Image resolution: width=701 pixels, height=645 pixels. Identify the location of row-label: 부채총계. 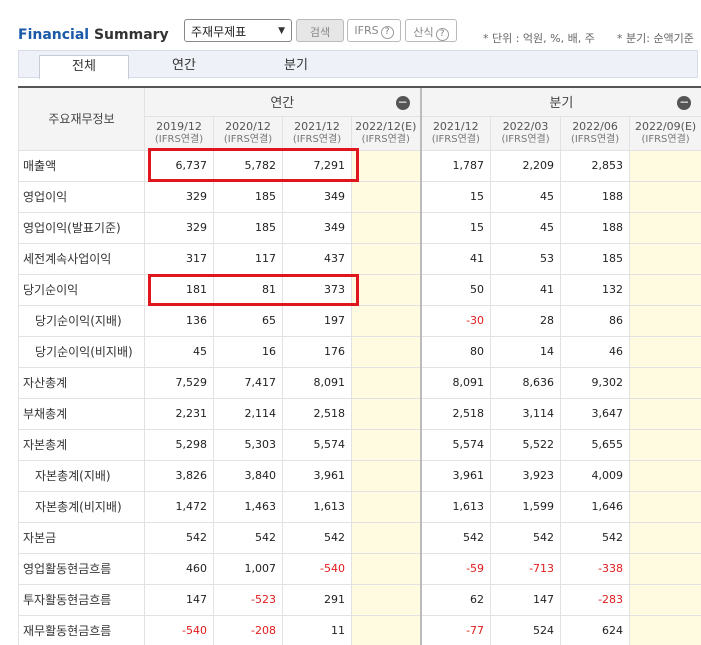
(81, 413).